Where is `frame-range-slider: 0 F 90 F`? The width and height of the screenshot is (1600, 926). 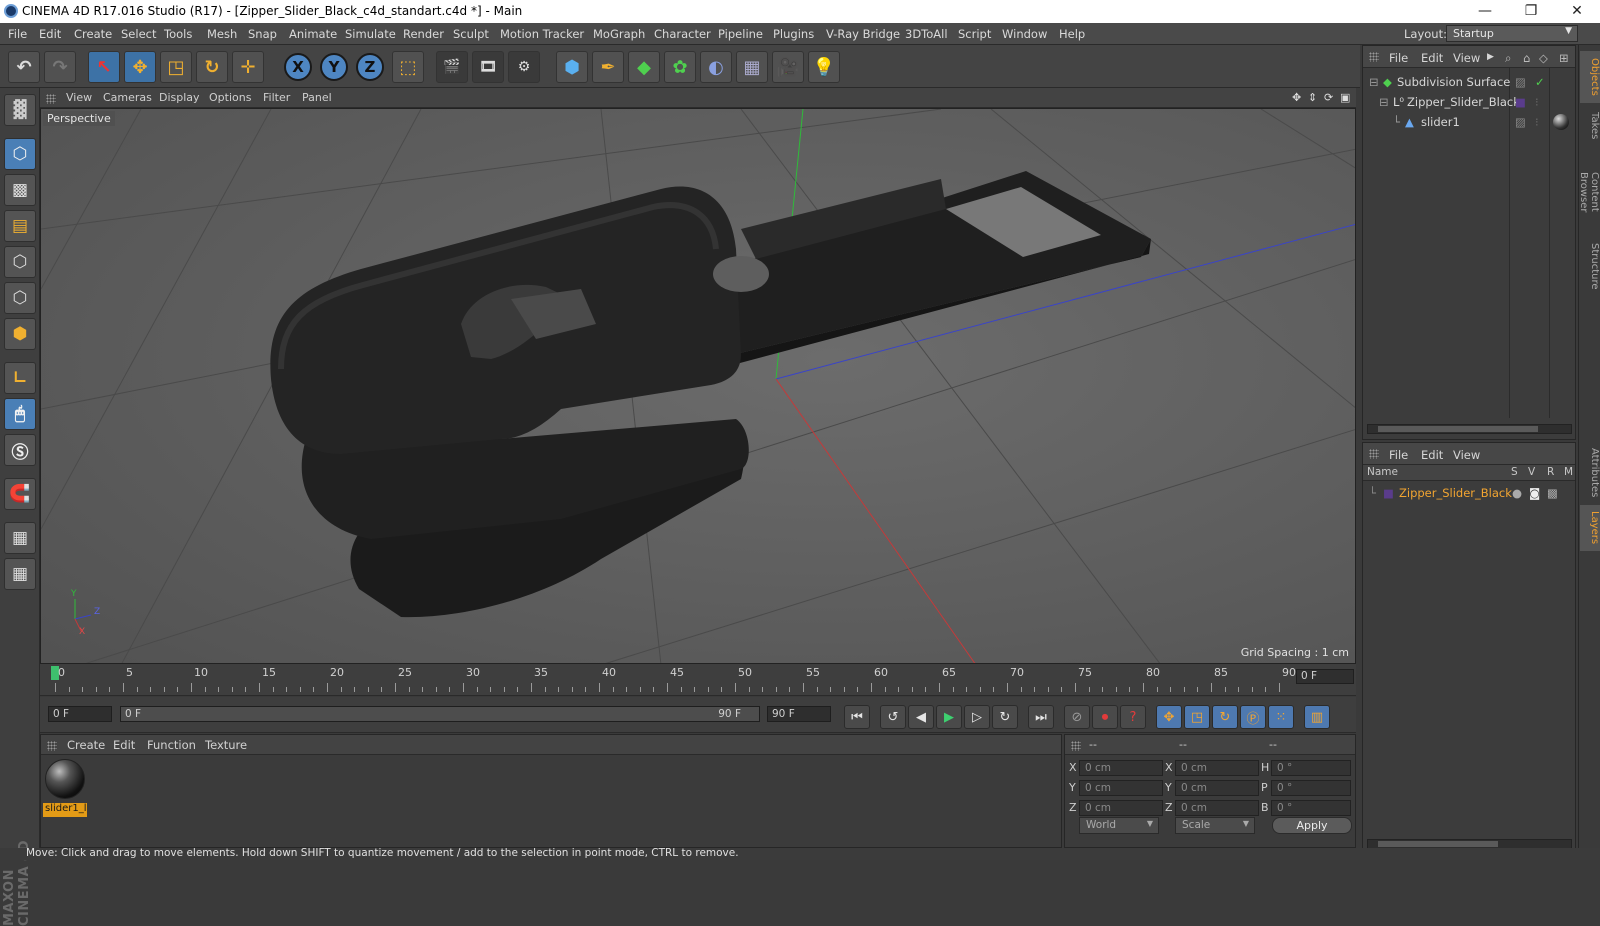 frame-range-slider: 0 F 90 F is located at coordinates (440, 714).